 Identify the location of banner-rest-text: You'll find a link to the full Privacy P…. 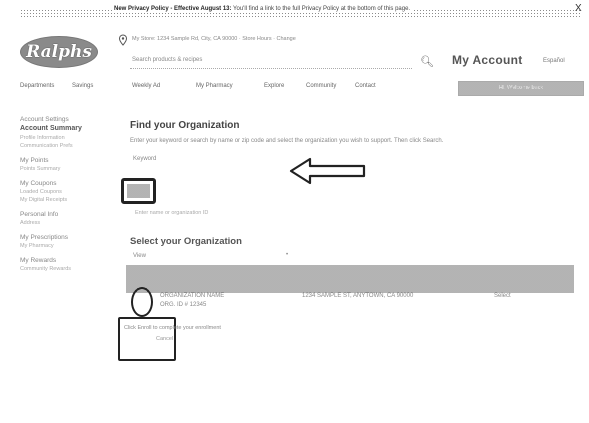
(321, 9).